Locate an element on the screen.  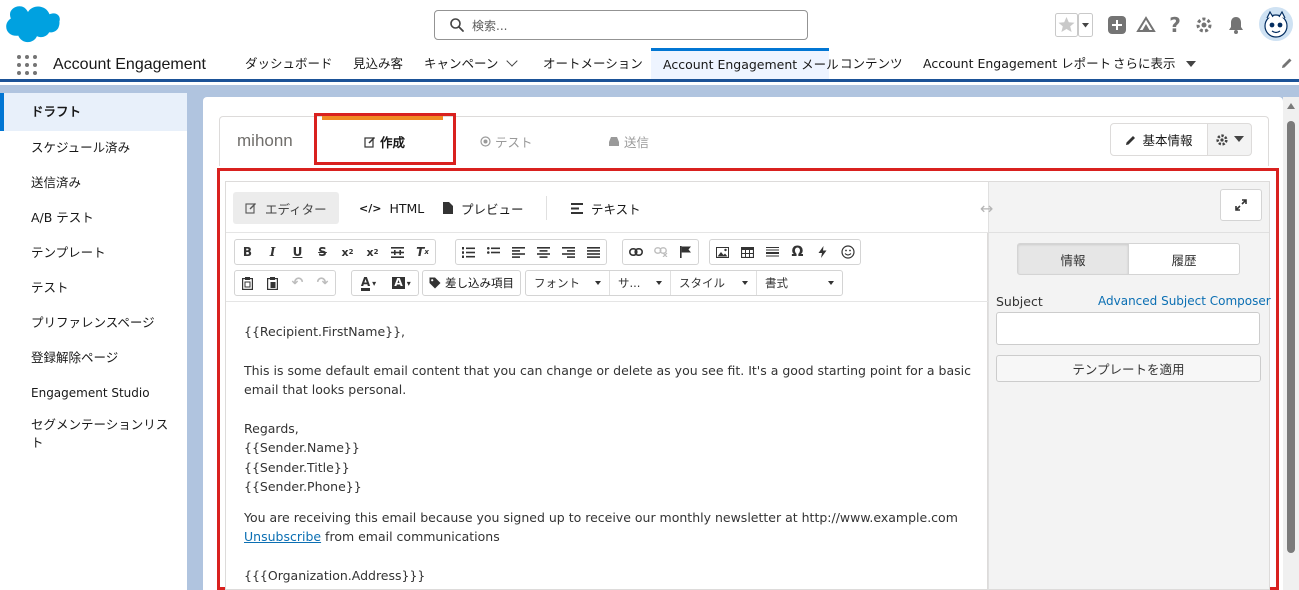
italic-button: I is located at coordinates (272, 252).